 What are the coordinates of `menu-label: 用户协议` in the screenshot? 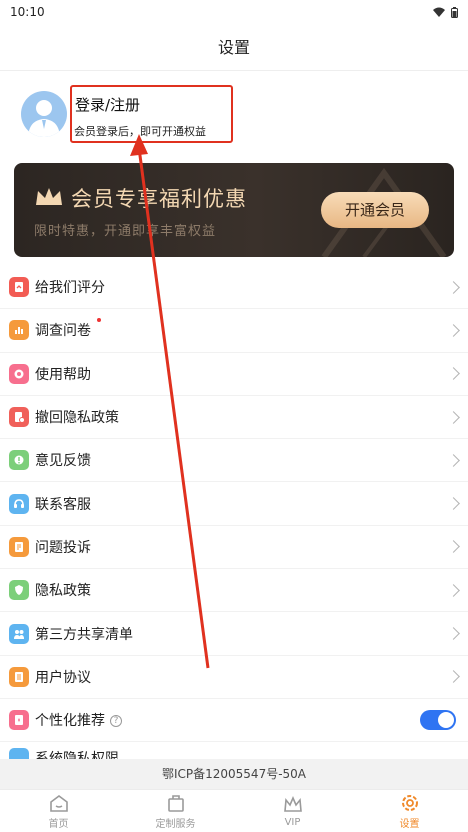 It's located at (63, 677).